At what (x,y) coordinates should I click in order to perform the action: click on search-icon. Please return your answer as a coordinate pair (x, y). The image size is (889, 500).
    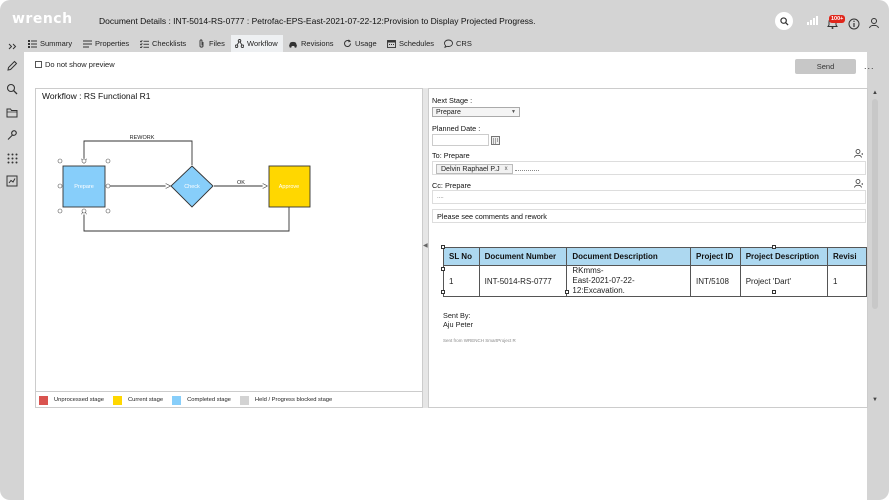
    Looking at the image, I should click on (12, 89).